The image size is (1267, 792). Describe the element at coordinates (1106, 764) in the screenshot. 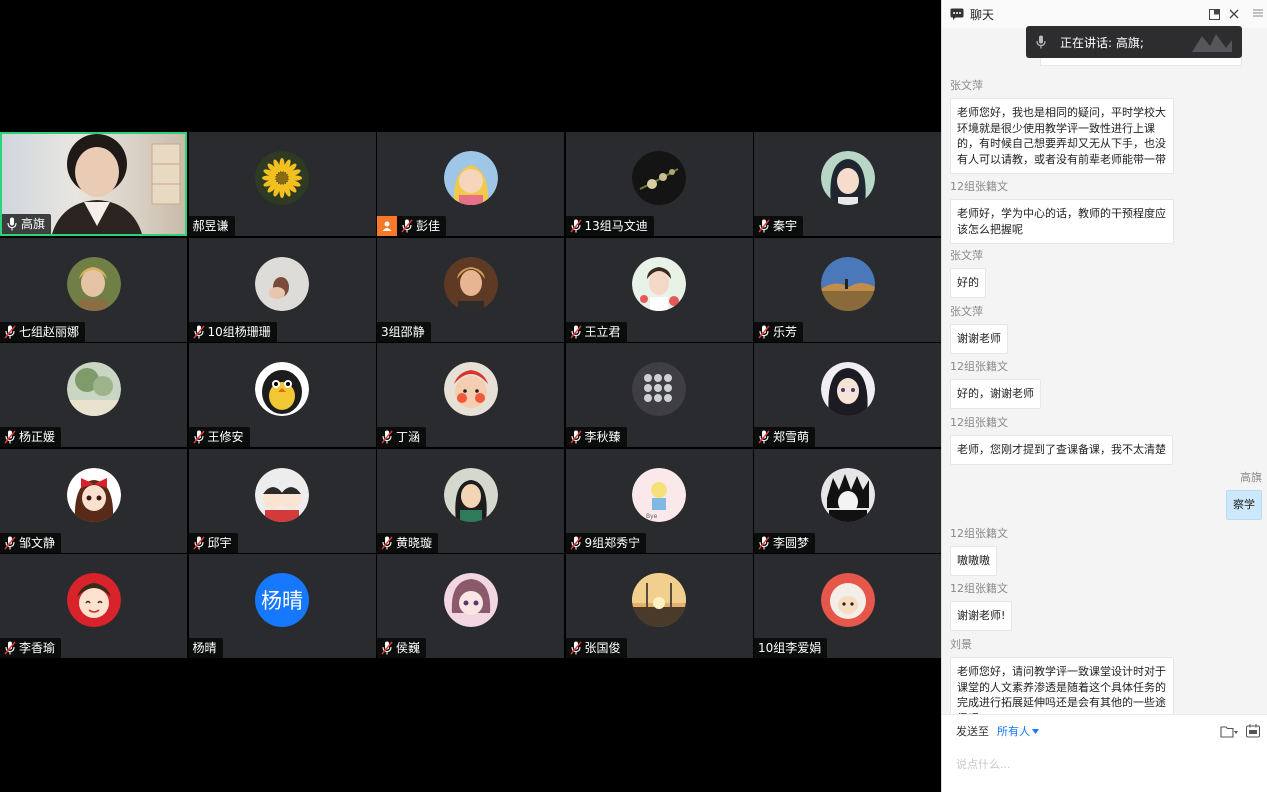

I see `chat-input` at that location.